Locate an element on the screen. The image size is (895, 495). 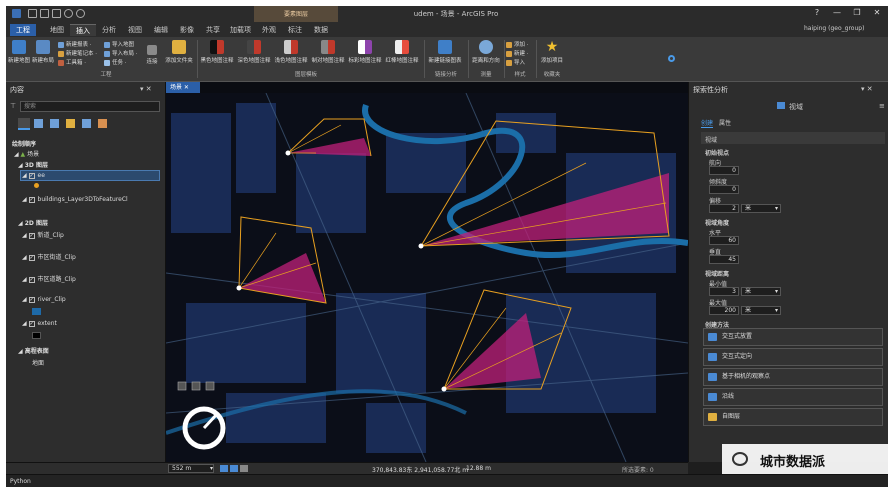
tab-analysis: 分析 is located at coordinates (109, 30).